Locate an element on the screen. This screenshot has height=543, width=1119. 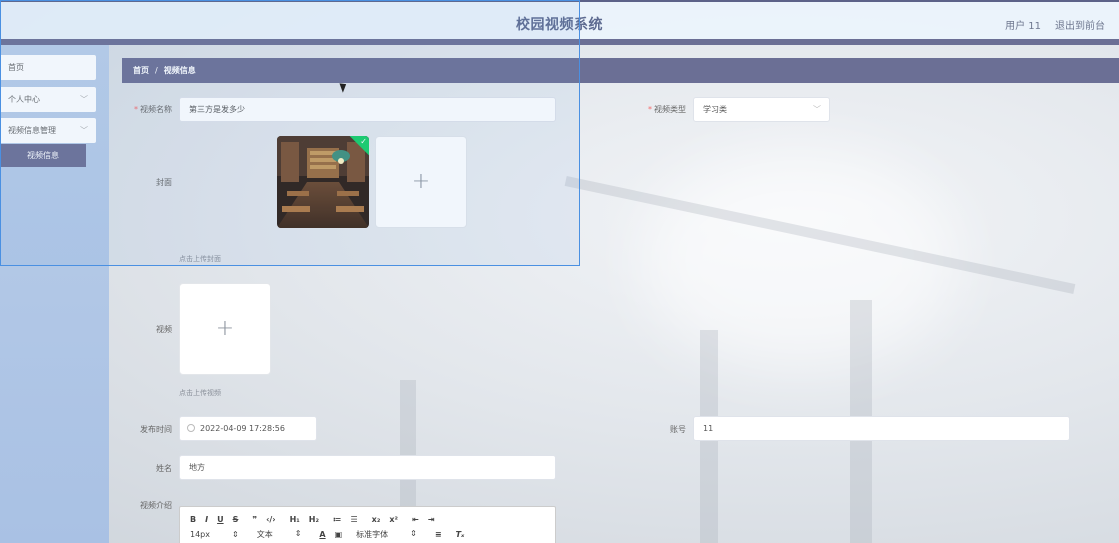
font-family-select: 标准字体 ⇕ is located at coordinates (386, 534).